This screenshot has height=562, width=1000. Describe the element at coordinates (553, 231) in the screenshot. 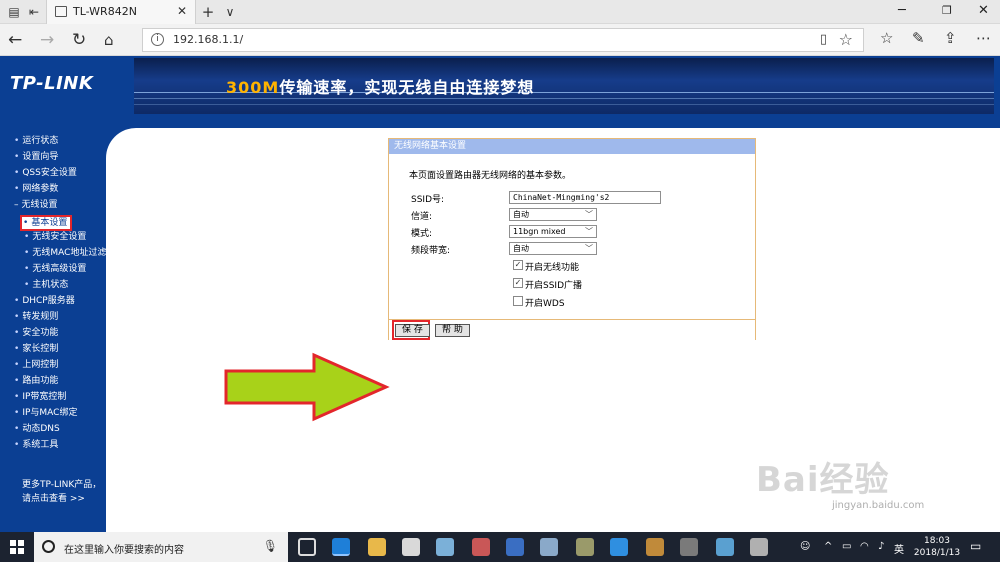

I see `mode-select: 11bgn mixed ﹀` at that location.